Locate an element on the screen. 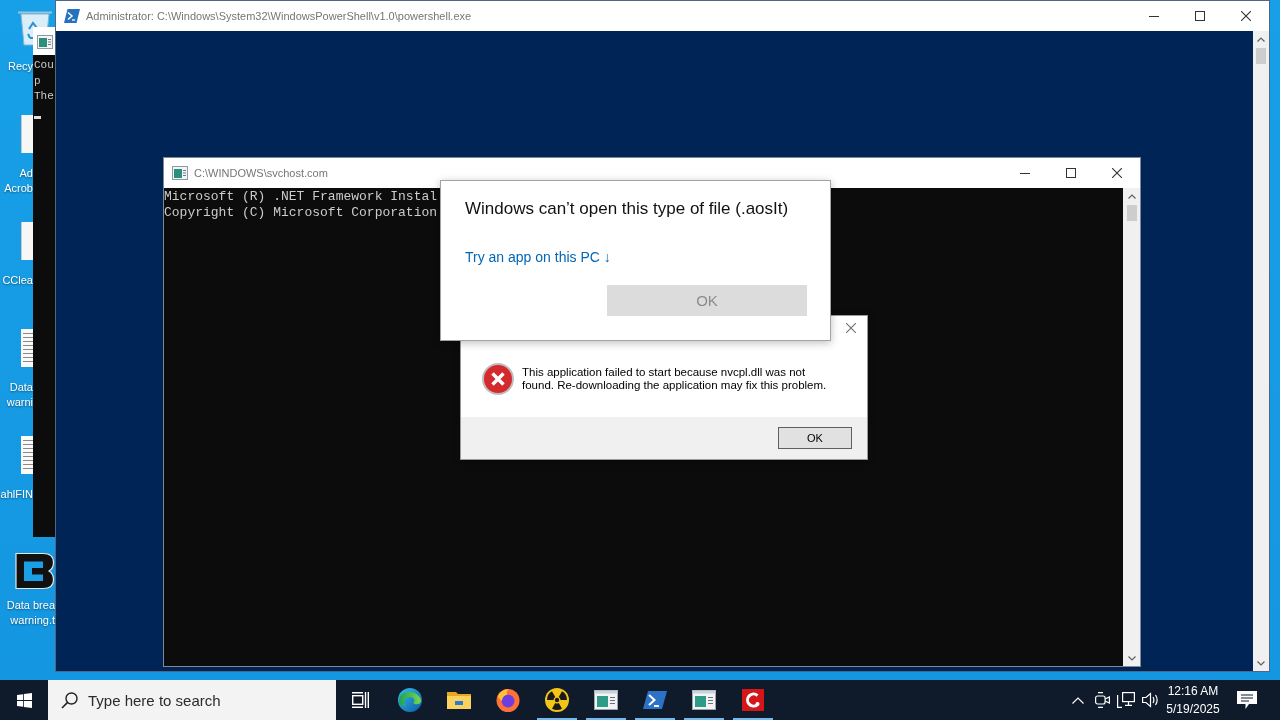  task-view-icon is located at coordinates (360, 700).